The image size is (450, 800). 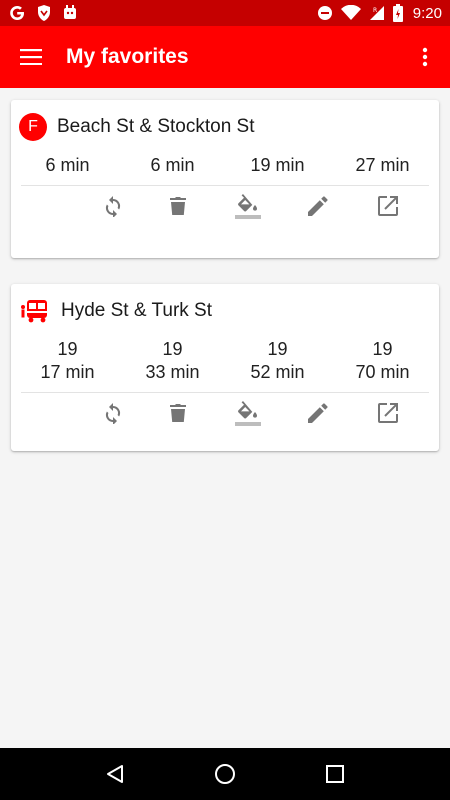 I want to click on home-icon, so click(x=225, y=774).